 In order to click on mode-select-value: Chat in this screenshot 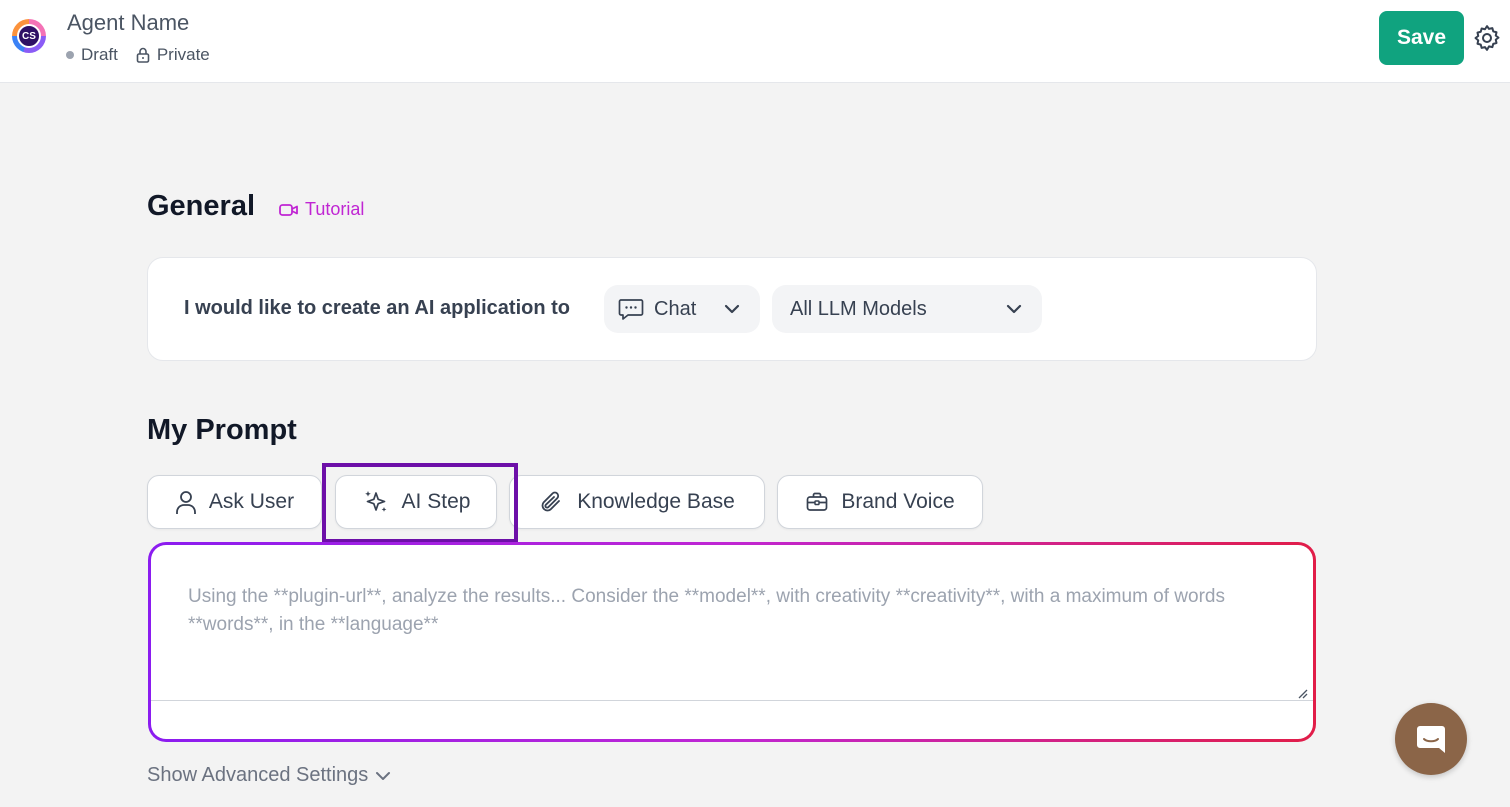, I will do `click(675, 308)`.